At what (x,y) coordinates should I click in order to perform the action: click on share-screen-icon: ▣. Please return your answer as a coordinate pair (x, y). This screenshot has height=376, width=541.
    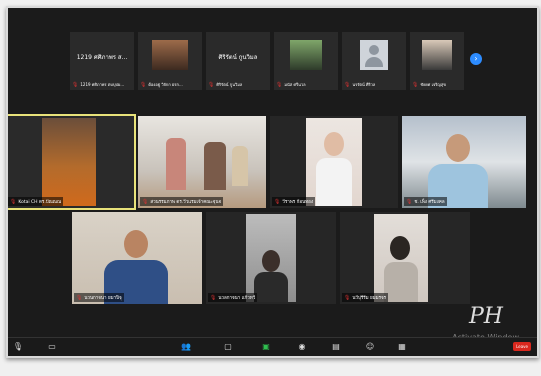
    Looking at the image, I should click on (266, 347).